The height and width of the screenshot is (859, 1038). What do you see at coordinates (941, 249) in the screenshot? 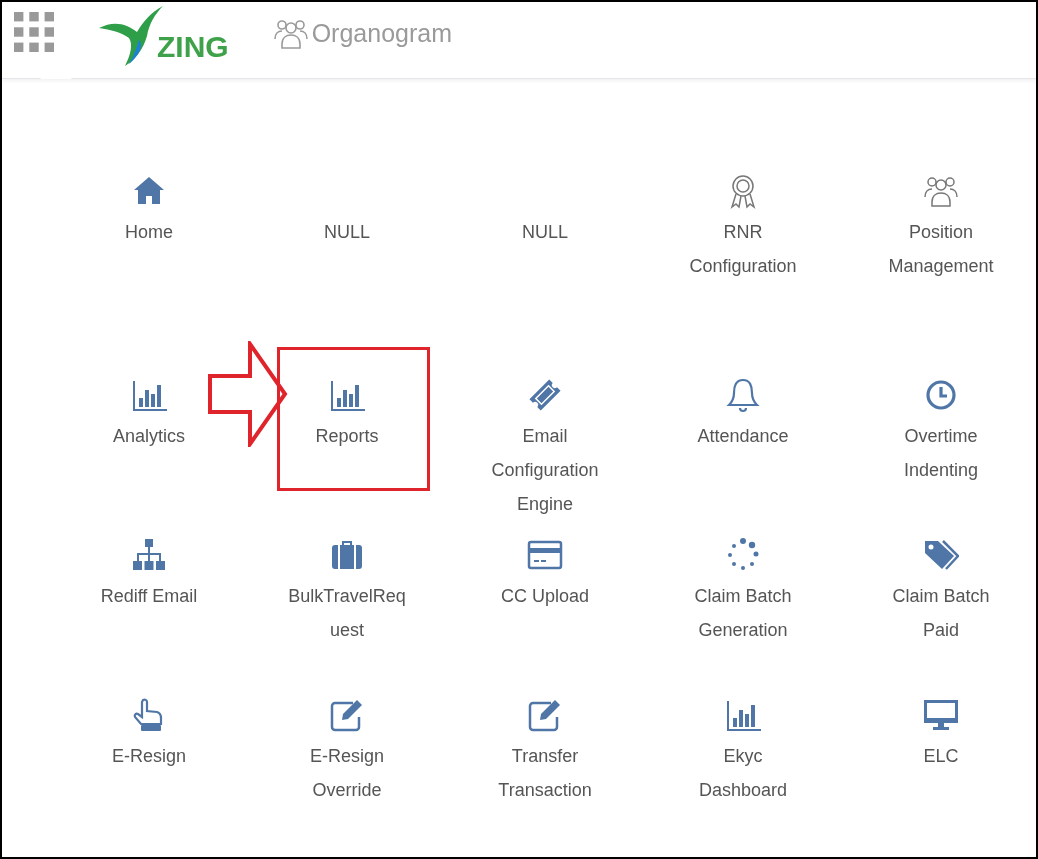
I see `tile-label: Position Management` at bounding box center [941, 249].